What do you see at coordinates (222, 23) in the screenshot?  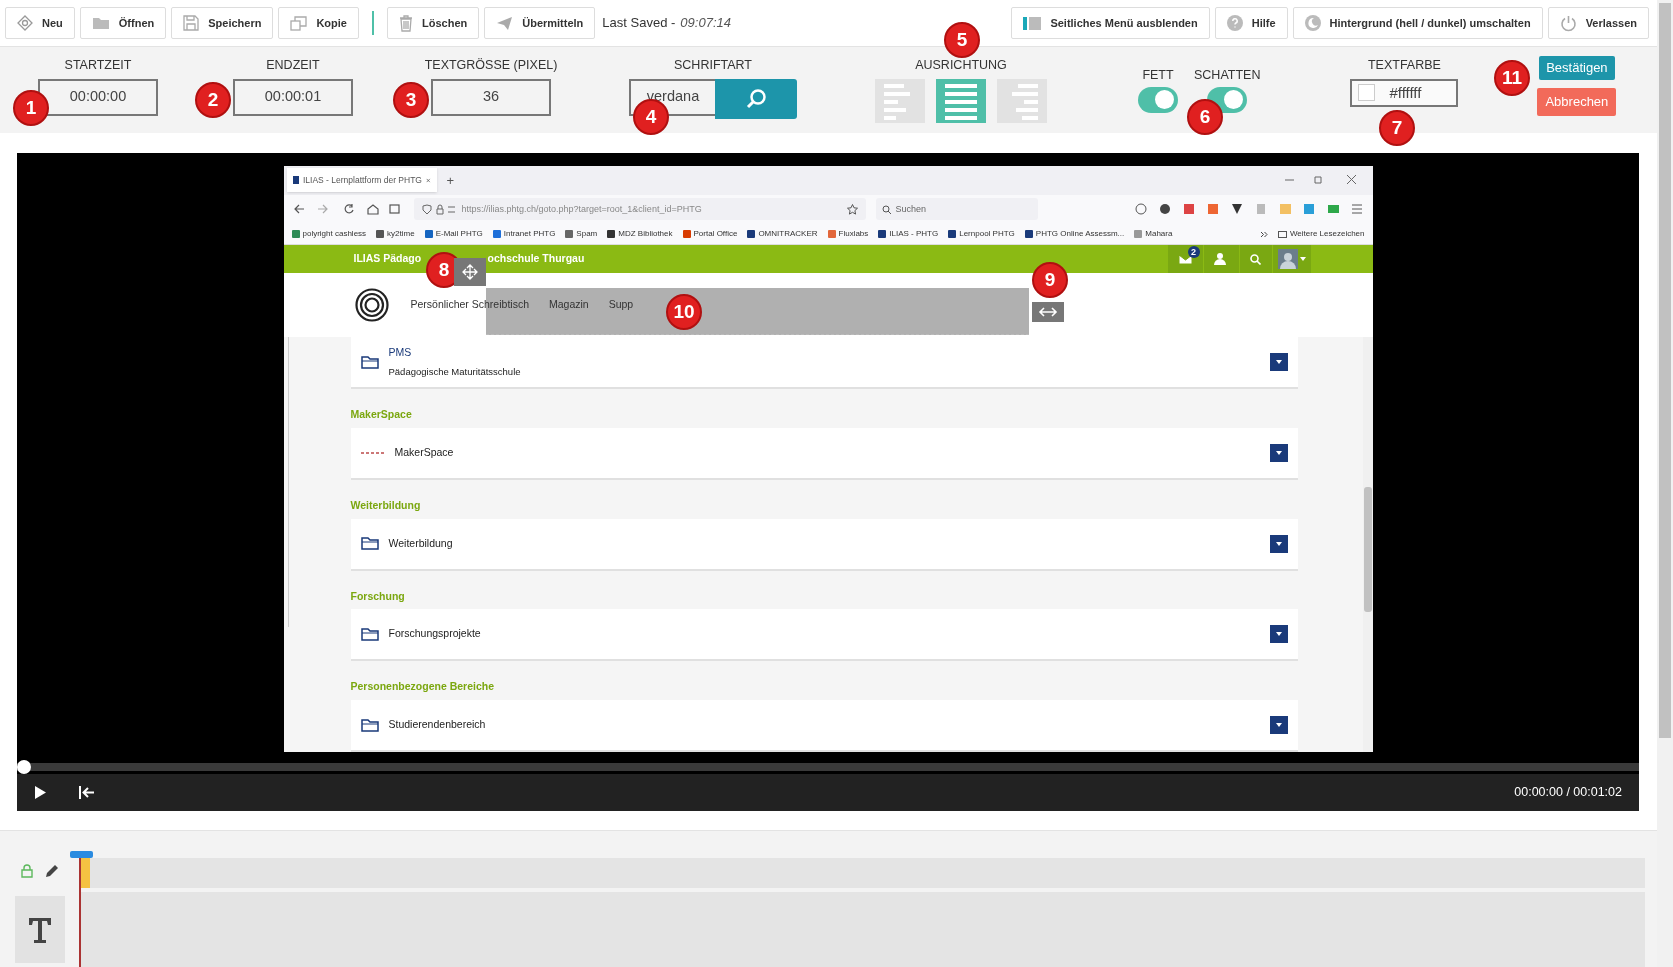 I see `toolbar-button: Speichern` at bounding box center [222, 23].